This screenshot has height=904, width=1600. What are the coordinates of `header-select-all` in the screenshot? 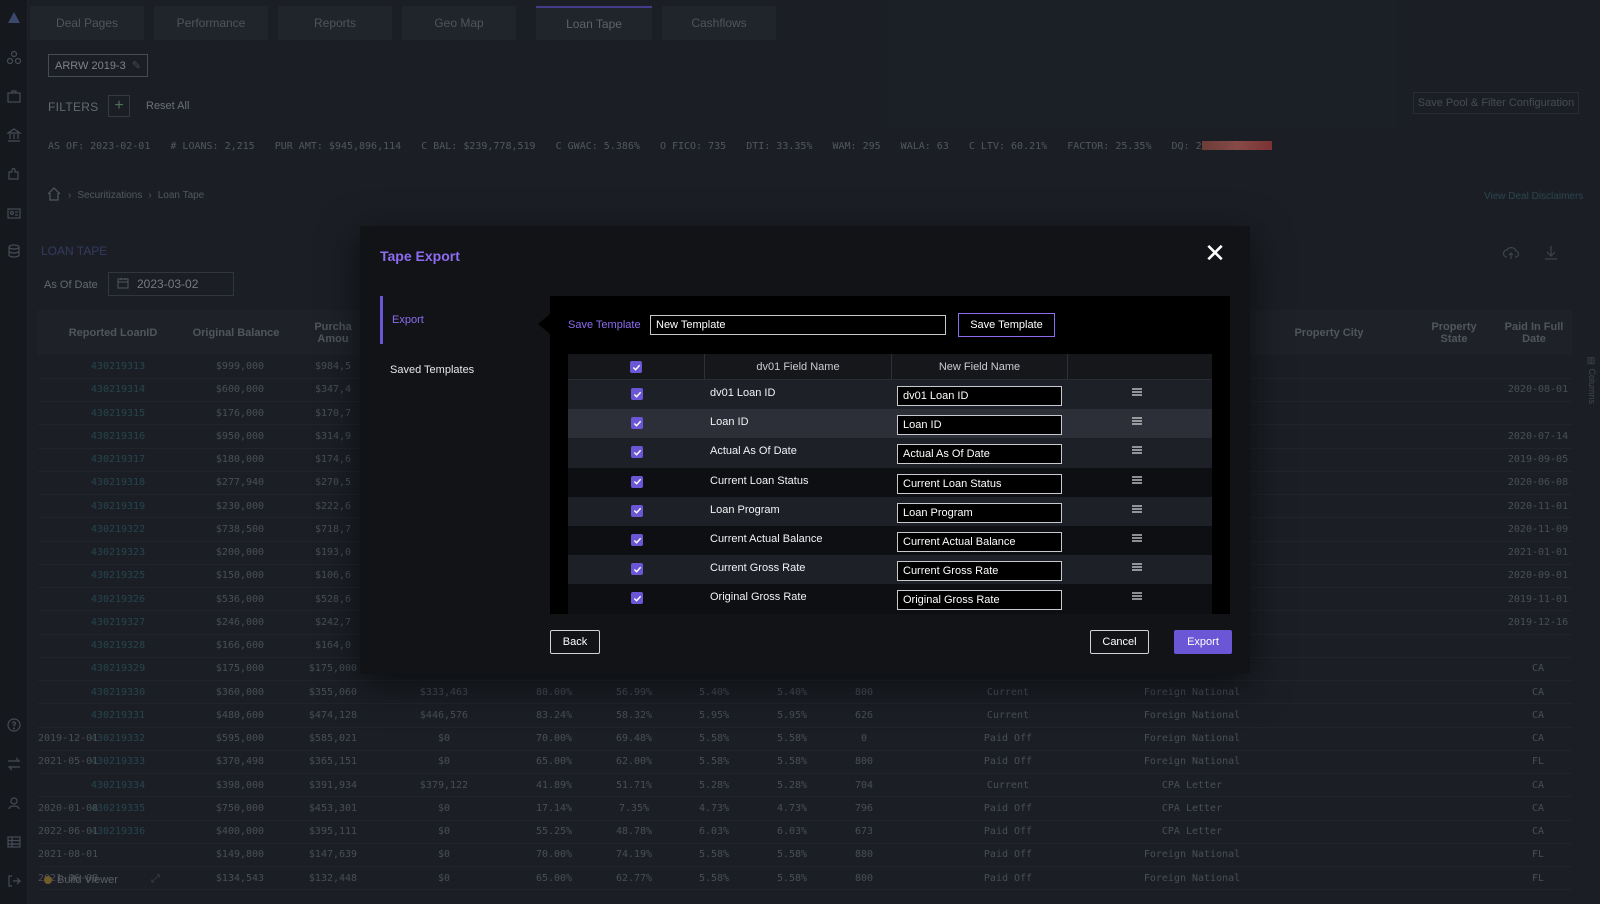 It's located at (636, 367).